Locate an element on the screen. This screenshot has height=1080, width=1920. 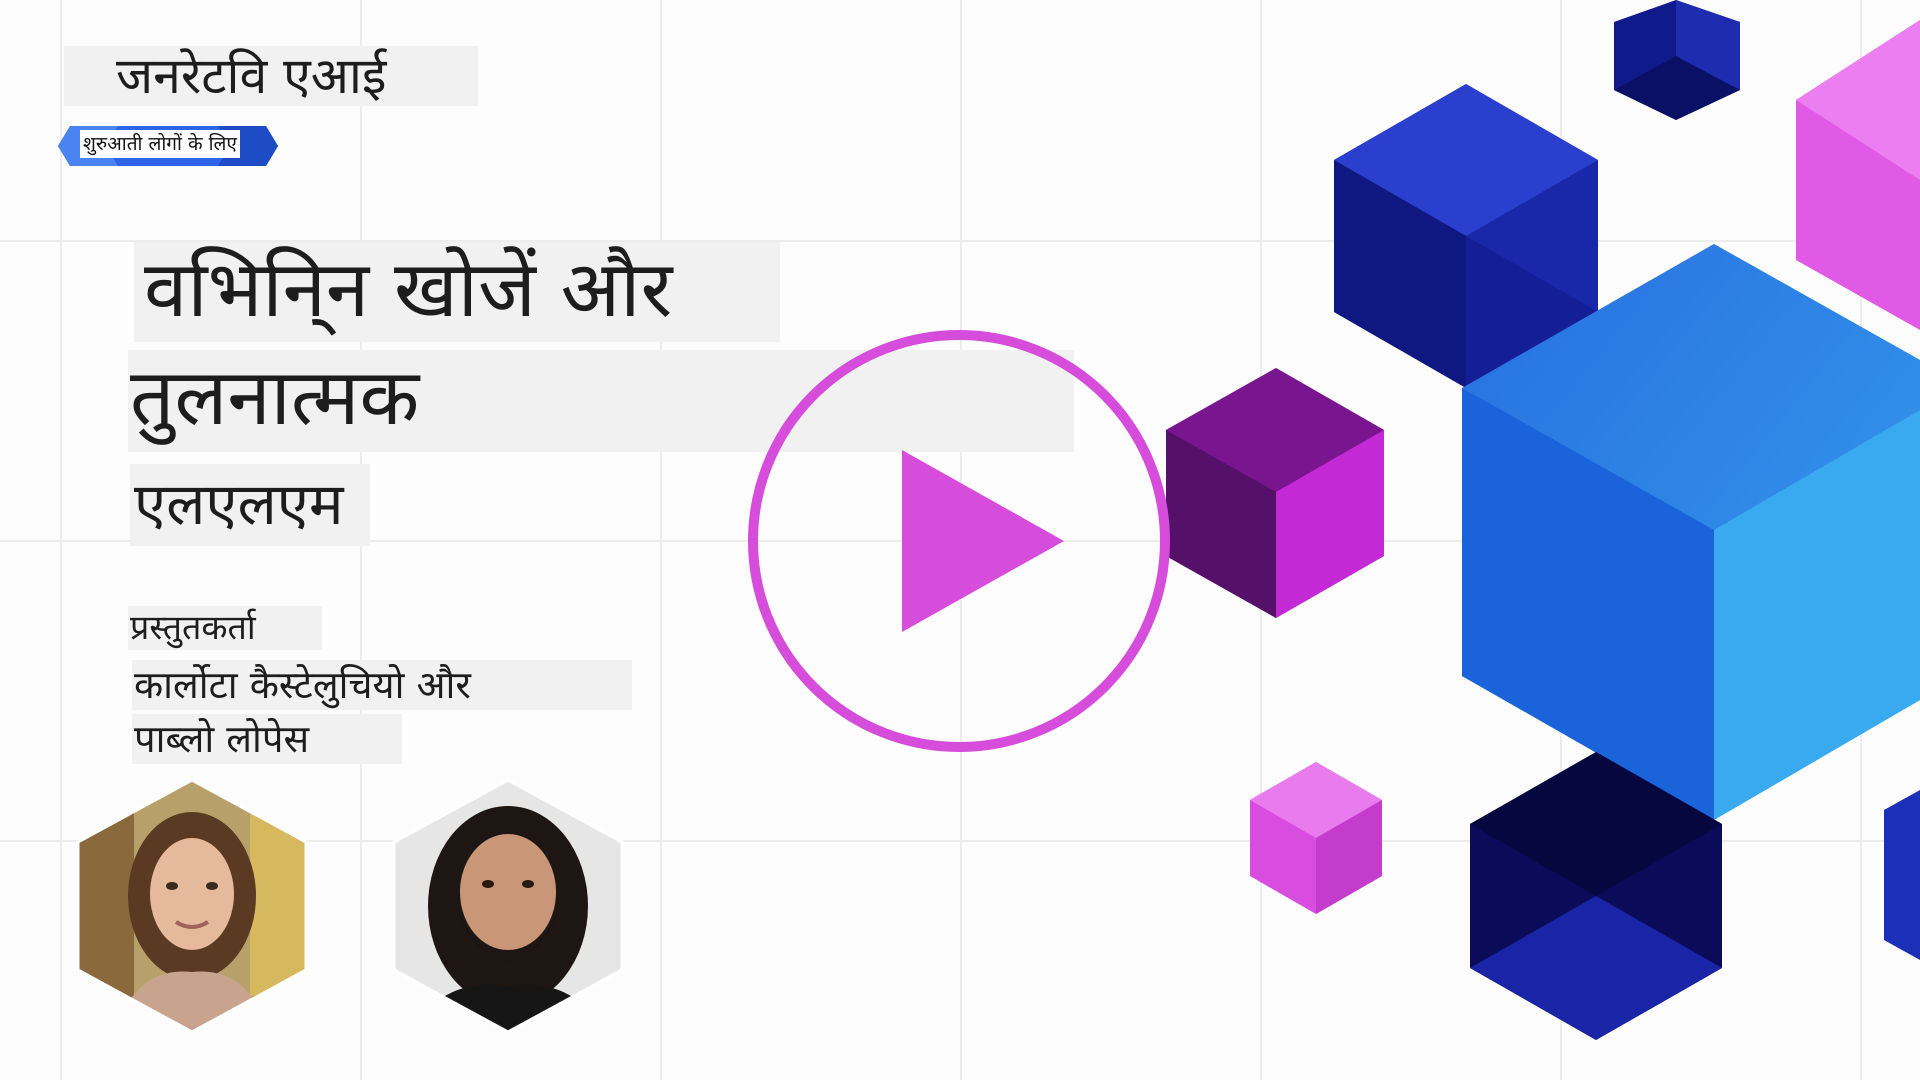
play-button is located at coordinates (959, 541).